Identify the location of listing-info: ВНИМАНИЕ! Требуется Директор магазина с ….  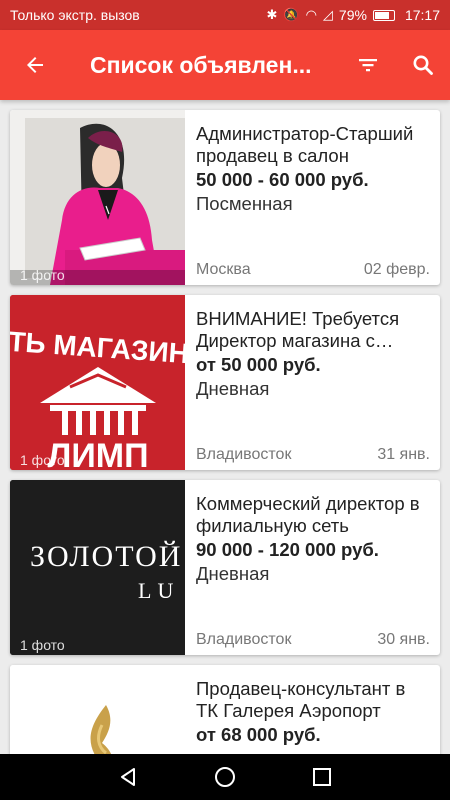
(312, 382).